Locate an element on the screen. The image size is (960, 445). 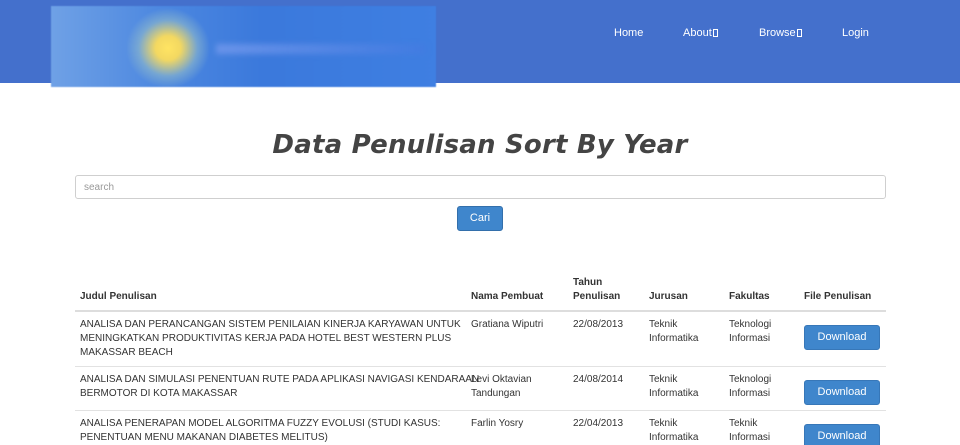
nav-about-label: About is located at coordinates (697, 33).